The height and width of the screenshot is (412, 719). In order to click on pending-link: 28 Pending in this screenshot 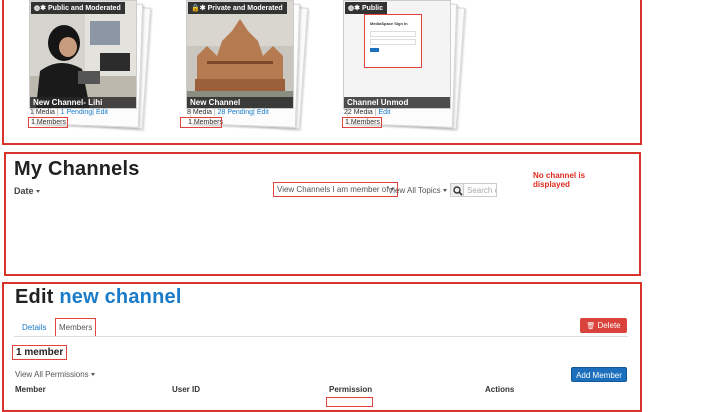, I will do `click(235, 112)`.